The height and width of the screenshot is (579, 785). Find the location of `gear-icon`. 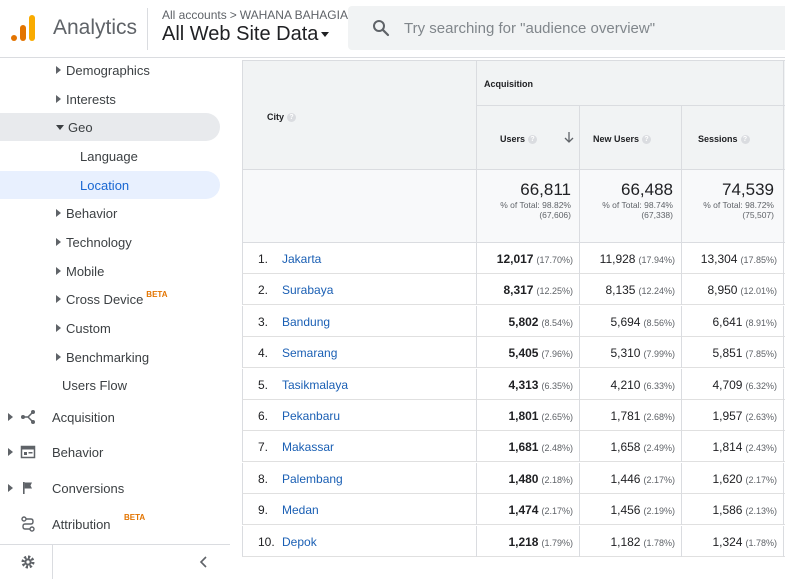

gear-icon is located at coordinates (28, 562).